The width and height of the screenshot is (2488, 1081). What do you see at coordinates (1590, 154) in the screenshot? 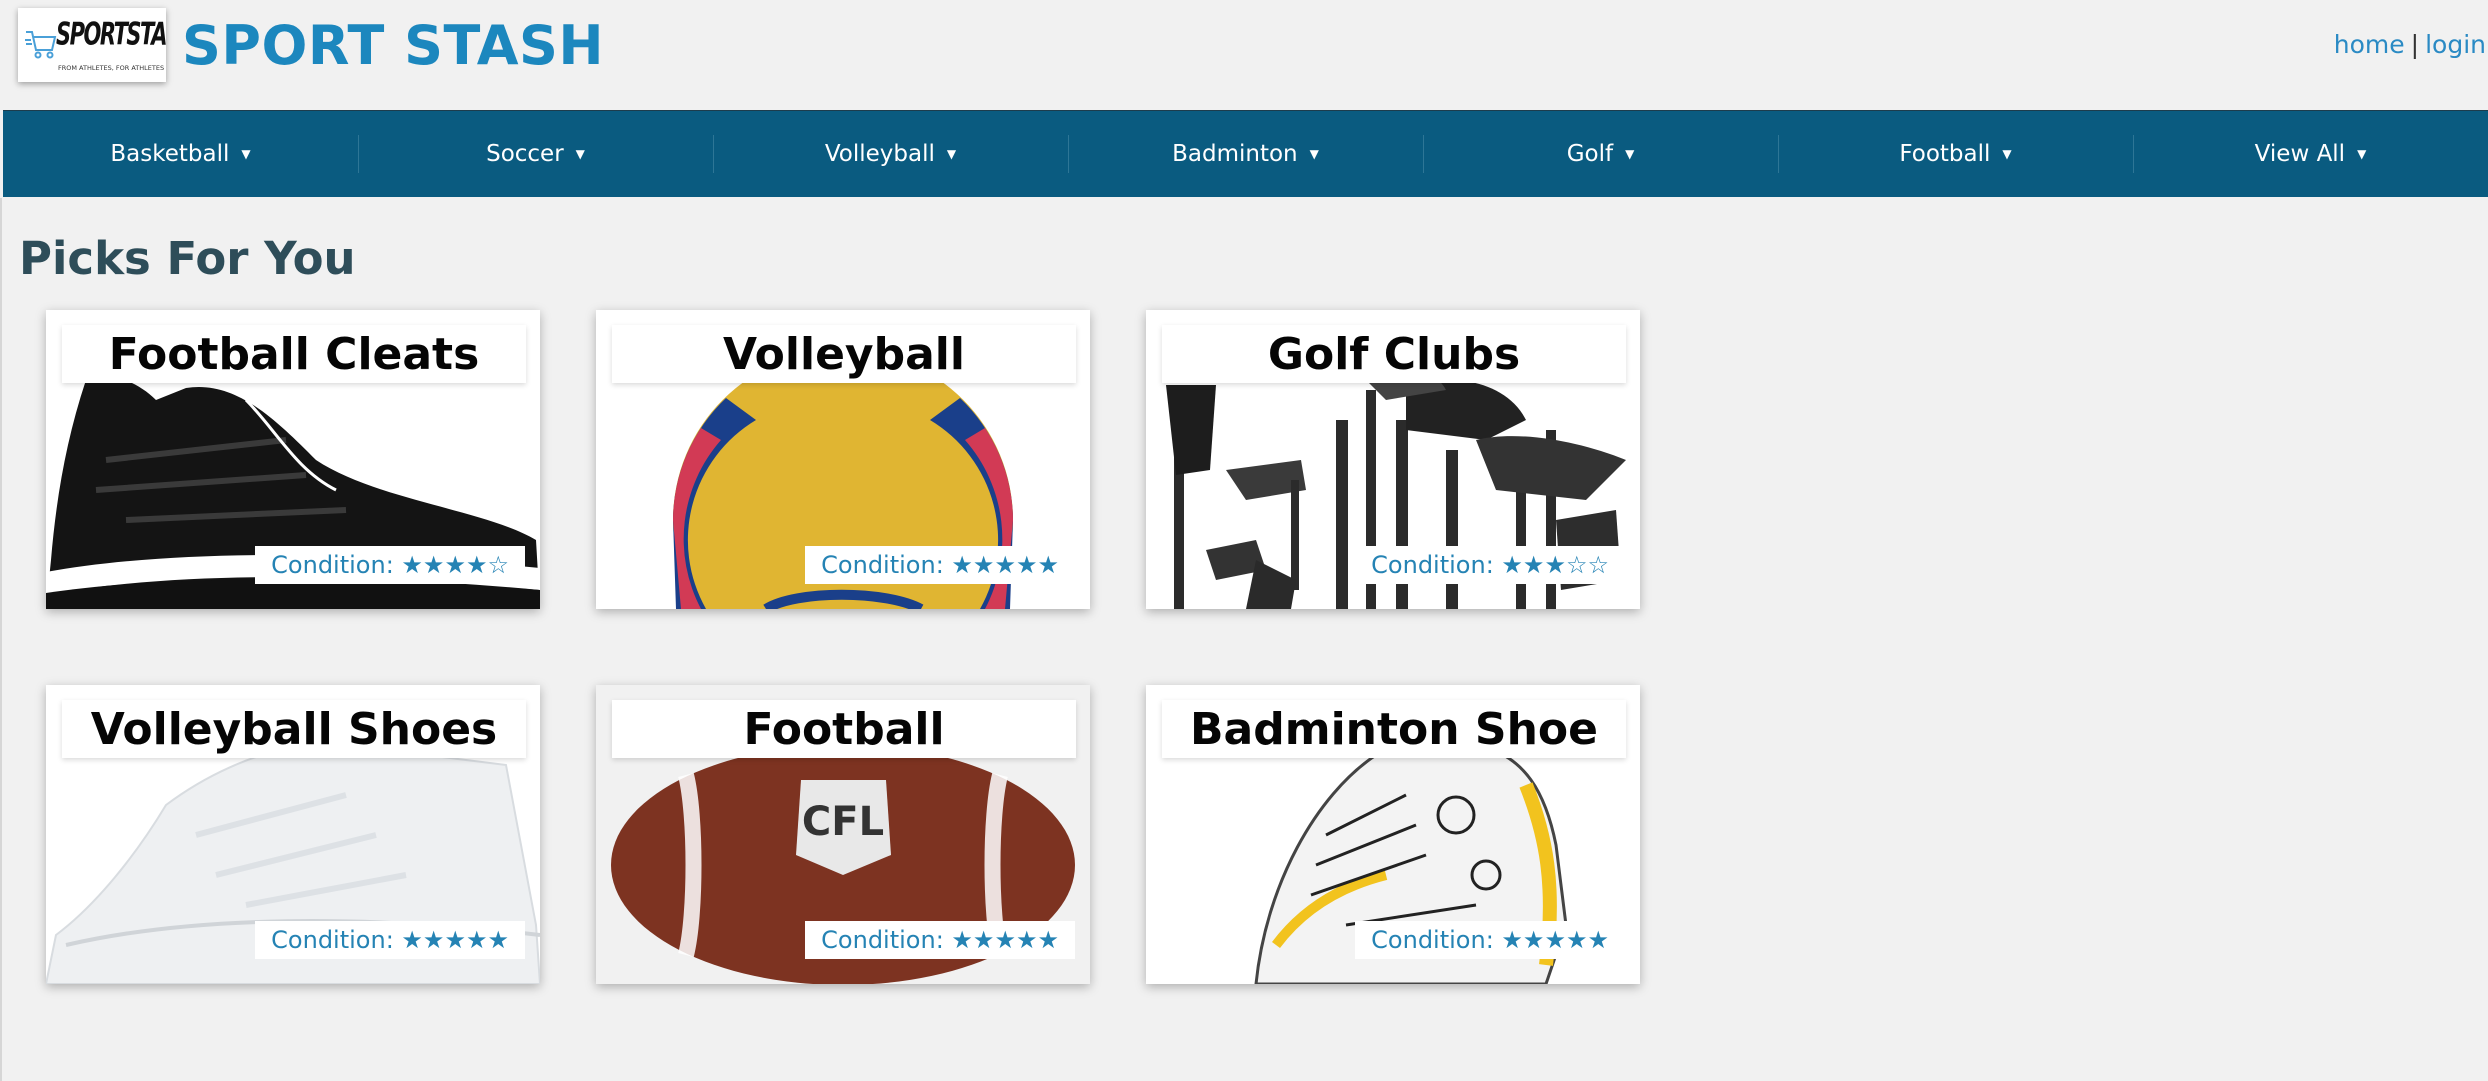
I see `nav-item-label: Golf` at bounding box center [1590, 154].